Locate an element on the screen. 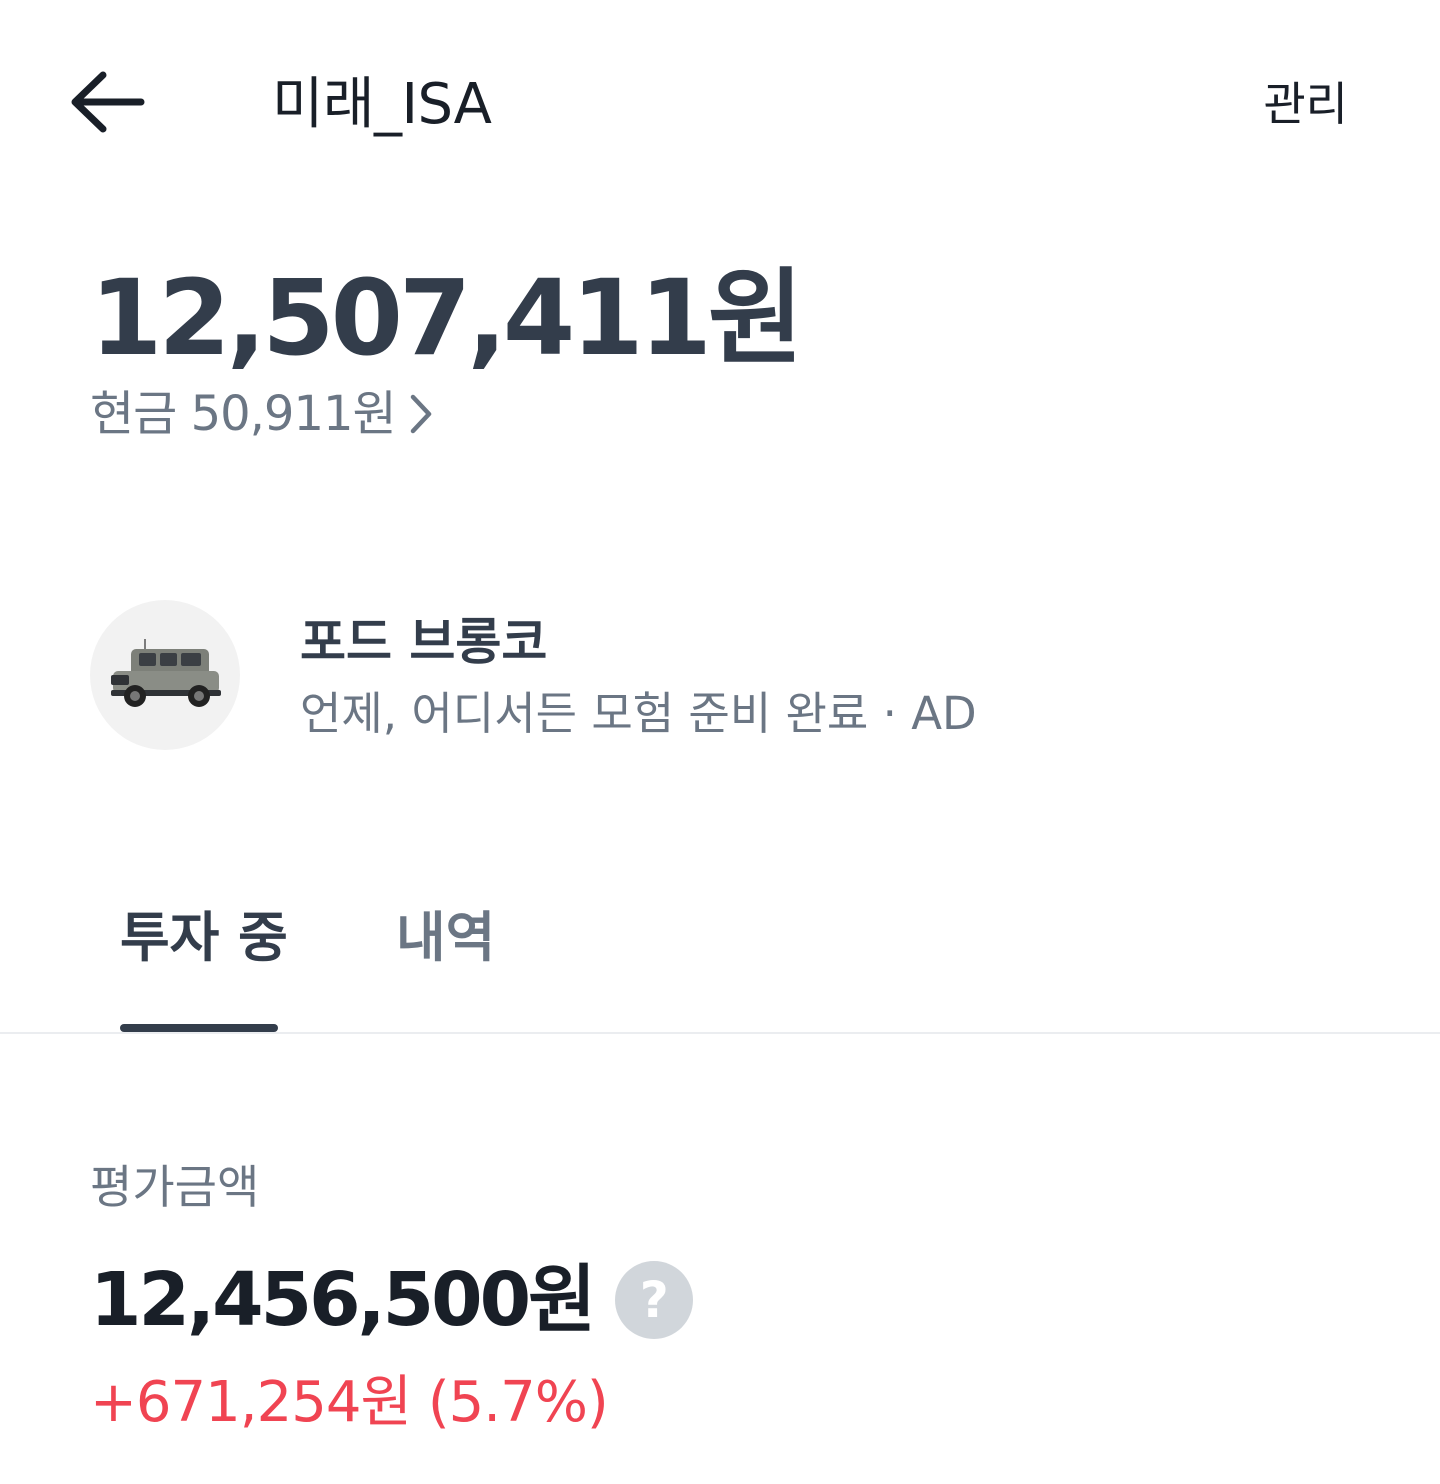 The height and width of the screenshot is (1484, 1440). evaluation-label: 평가금액 is located at coordinates (175, 1187).